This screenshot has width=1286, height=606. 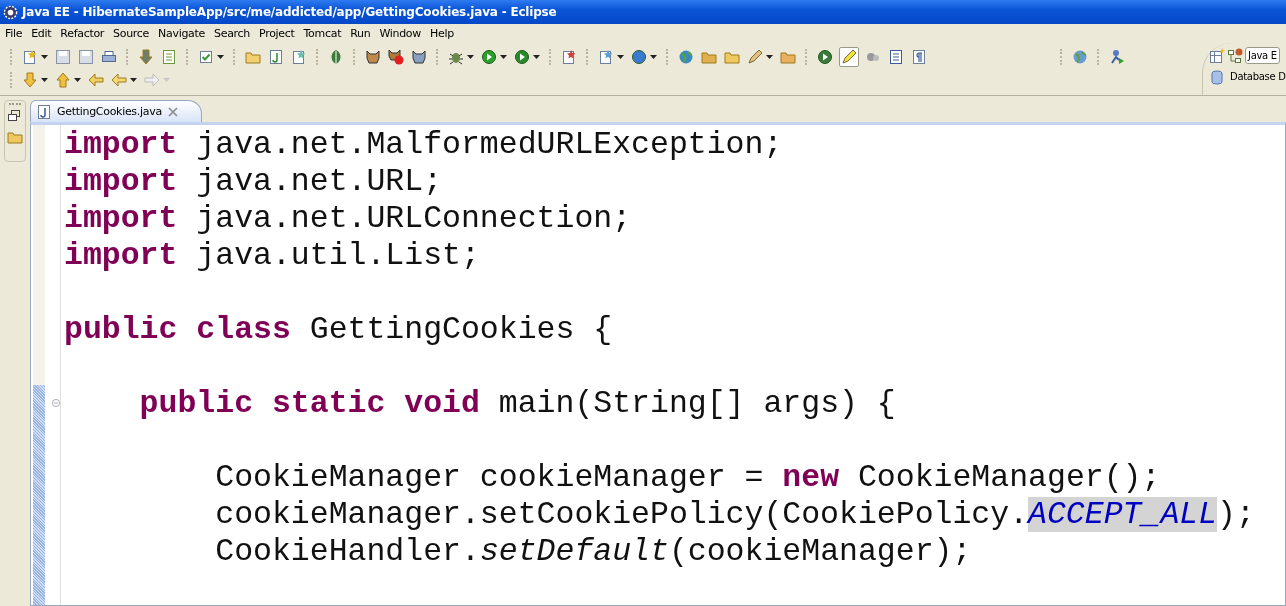 What do you see at coordinates (299, 56) in the screenshot?
I see `new-file-icon` at bounding box center [299, 56].